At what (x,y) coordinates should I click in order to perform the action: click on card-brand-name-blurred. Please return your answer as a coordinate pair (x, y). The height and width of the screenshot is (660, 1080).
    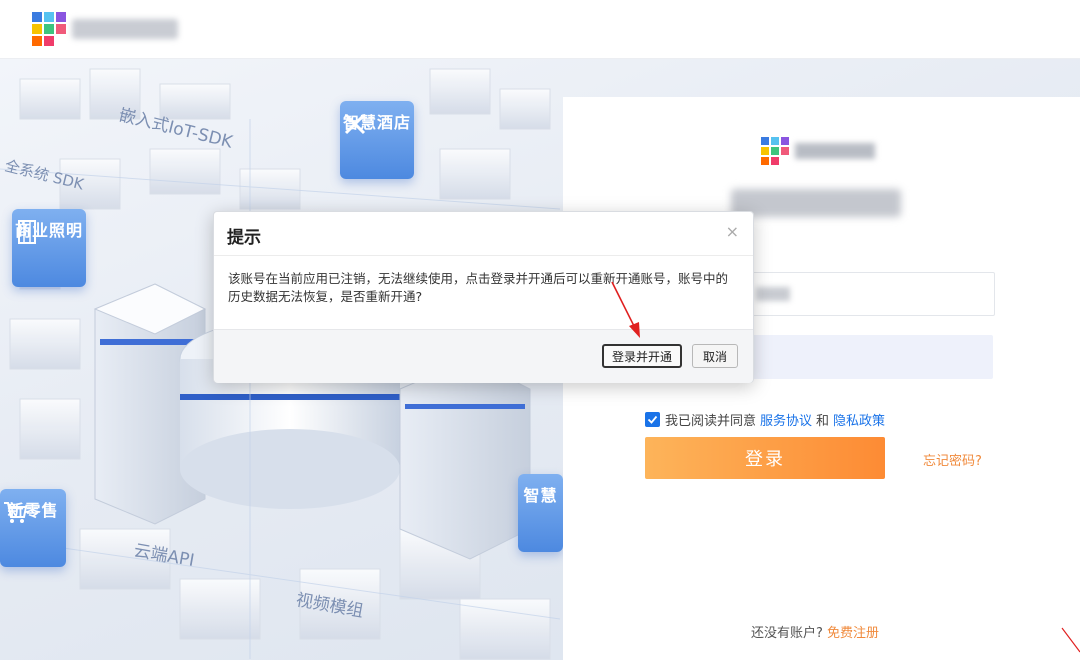
    Looking at the image, I should click on (835, 151).